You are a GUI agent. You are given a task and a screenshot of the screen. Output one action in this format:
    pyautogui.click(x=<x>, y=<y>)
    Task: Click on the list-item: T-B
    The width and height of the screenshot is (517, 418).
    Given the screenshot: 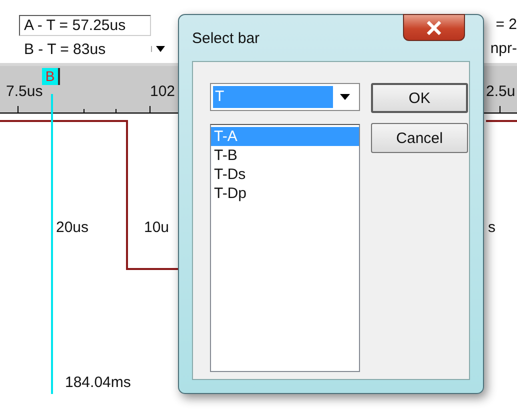 What is the action you would take?
    pyautogui.click(x=285, y=155)
    